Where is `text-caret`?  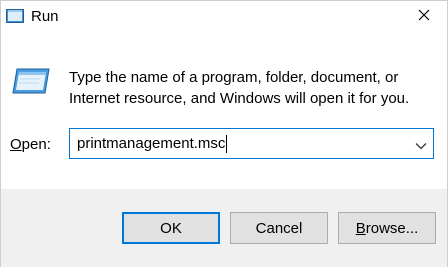 text-caret is located at coordinates (227, 144).